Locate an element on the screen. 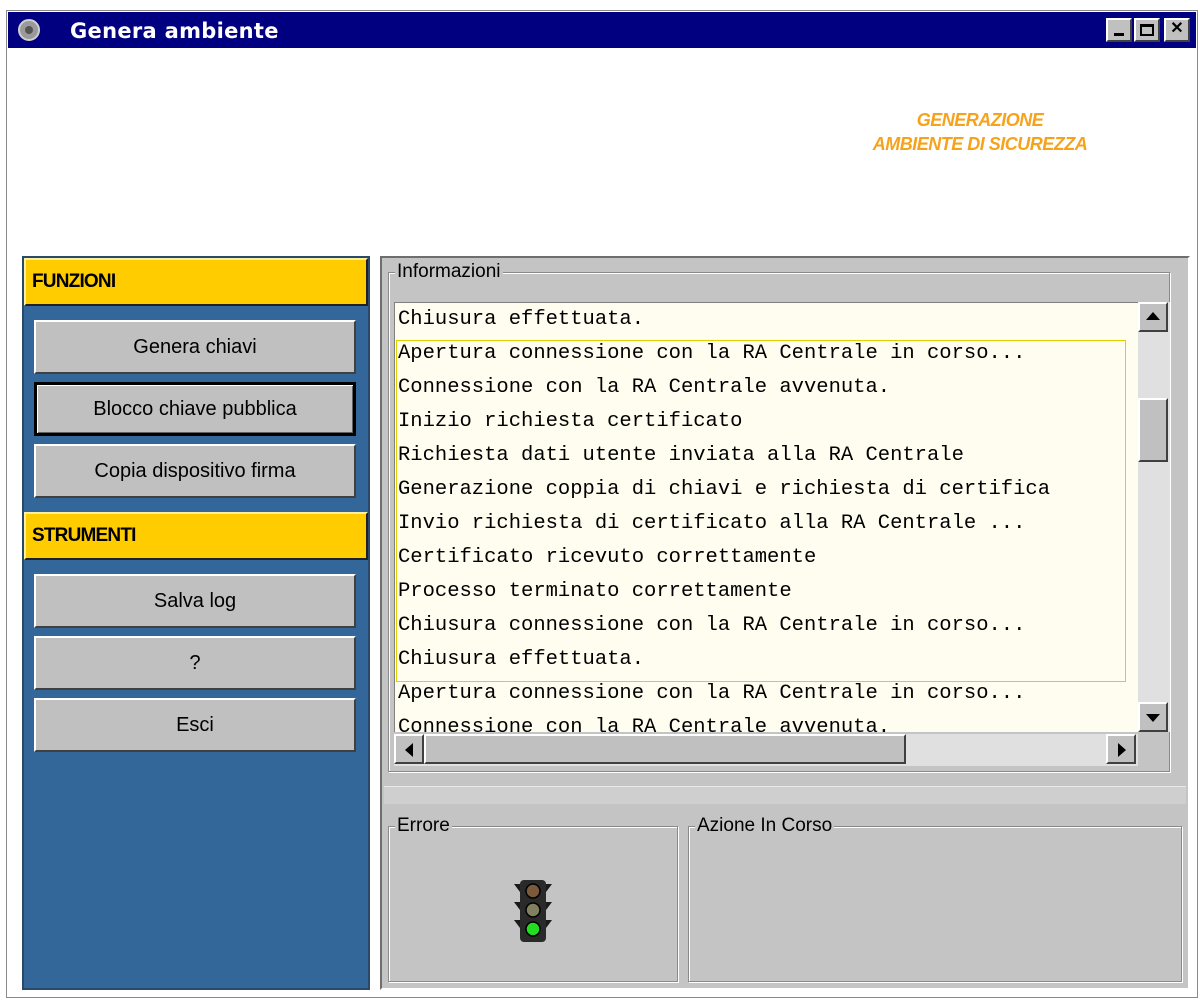  genera-chiavi-button: Genera chiavi is located at coordinates (195, 347).